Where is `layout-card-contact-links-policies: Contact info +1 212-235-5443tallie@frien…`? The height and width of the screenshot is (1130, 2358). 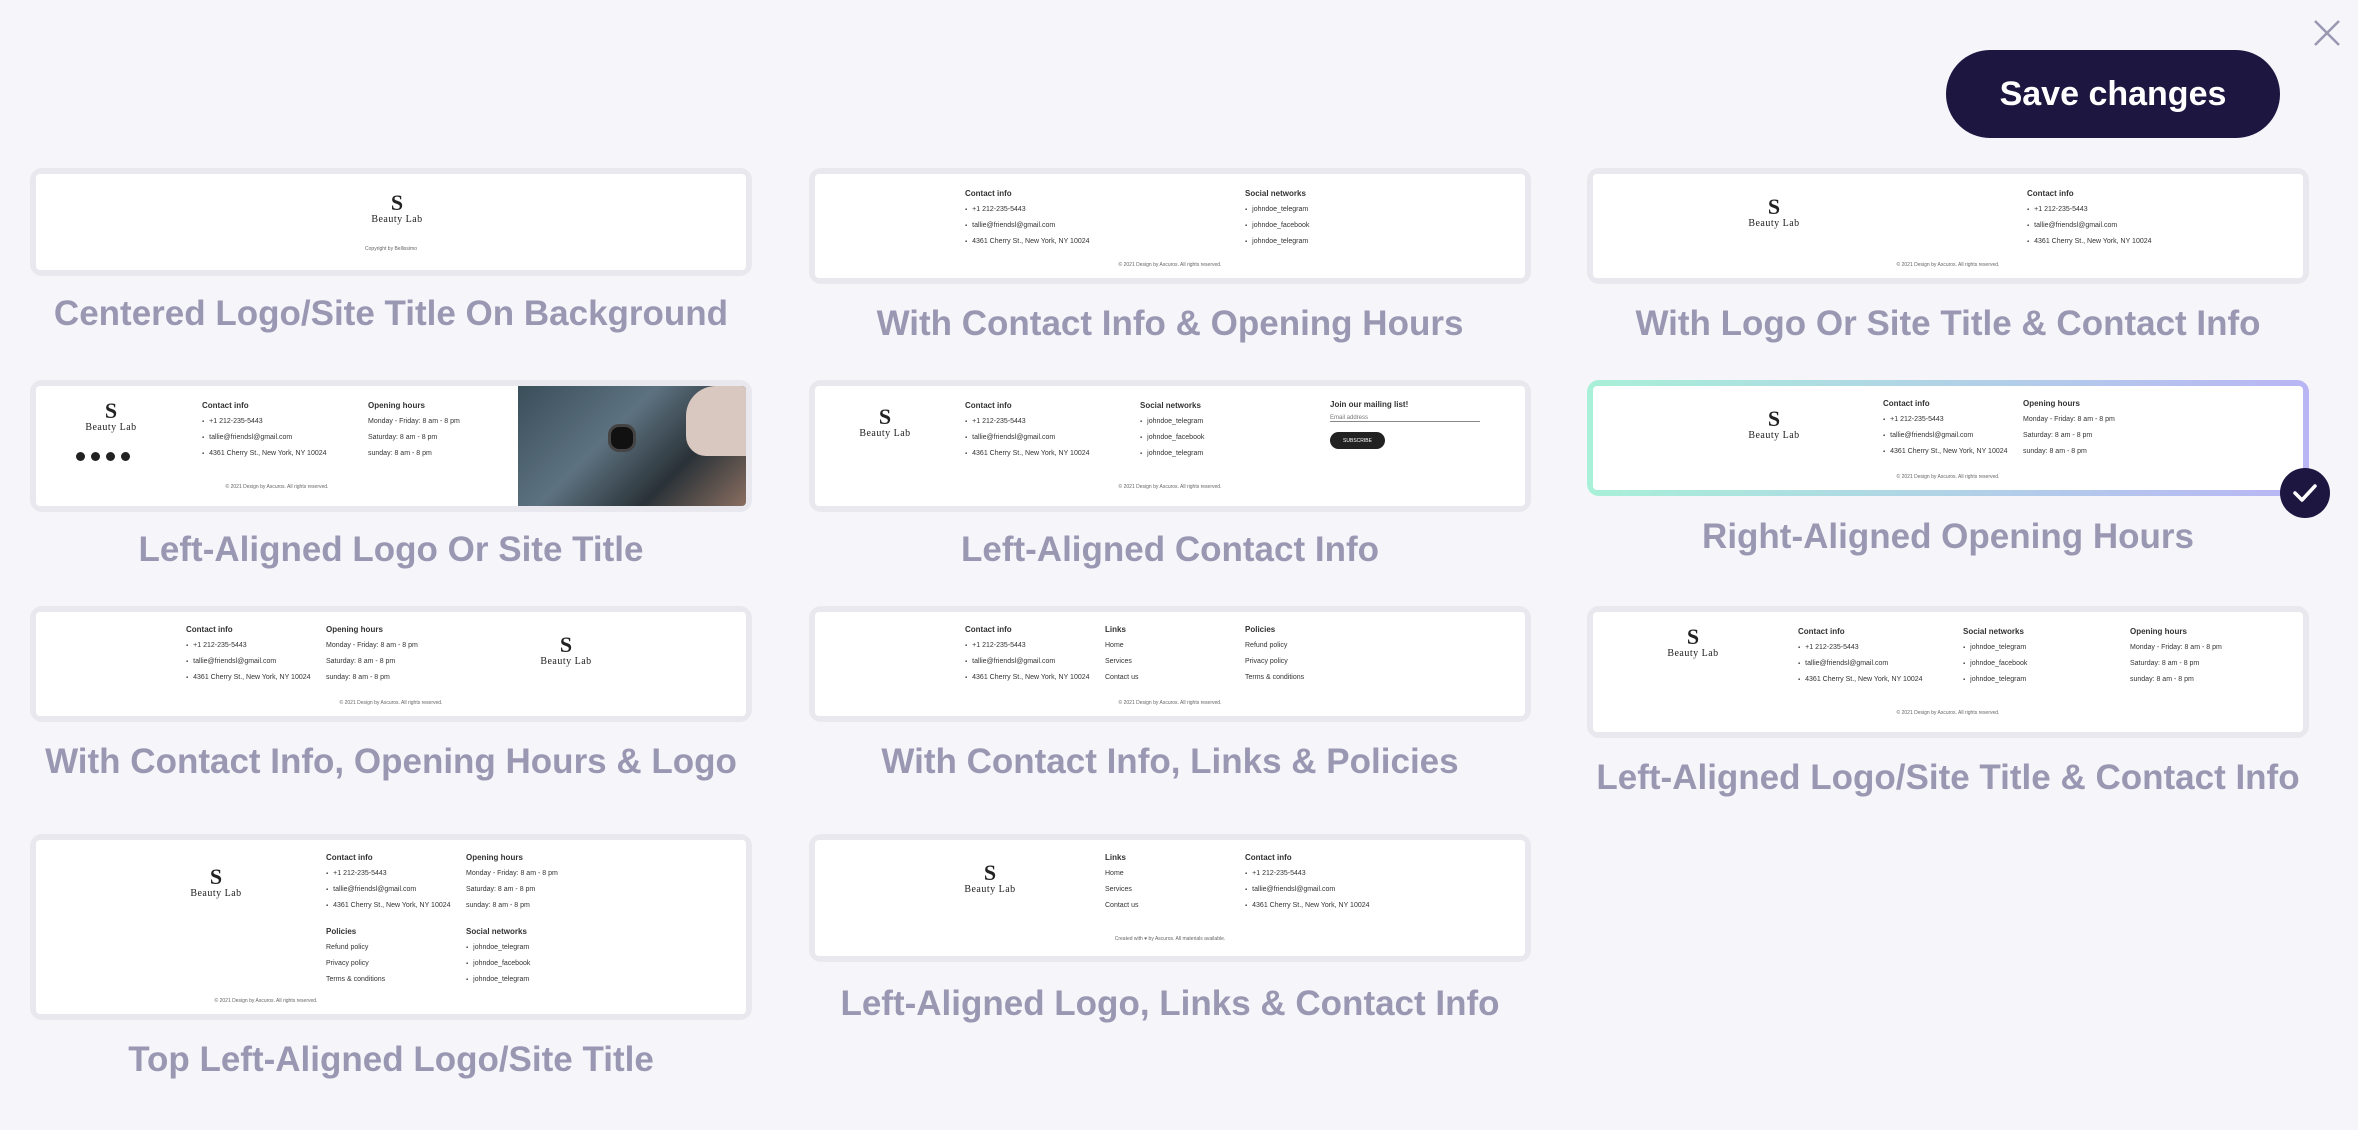 layout-card-contact-links-policies: Contact info +1 212-235-5443tallie@frien… is located at coordinates (1170, 698).